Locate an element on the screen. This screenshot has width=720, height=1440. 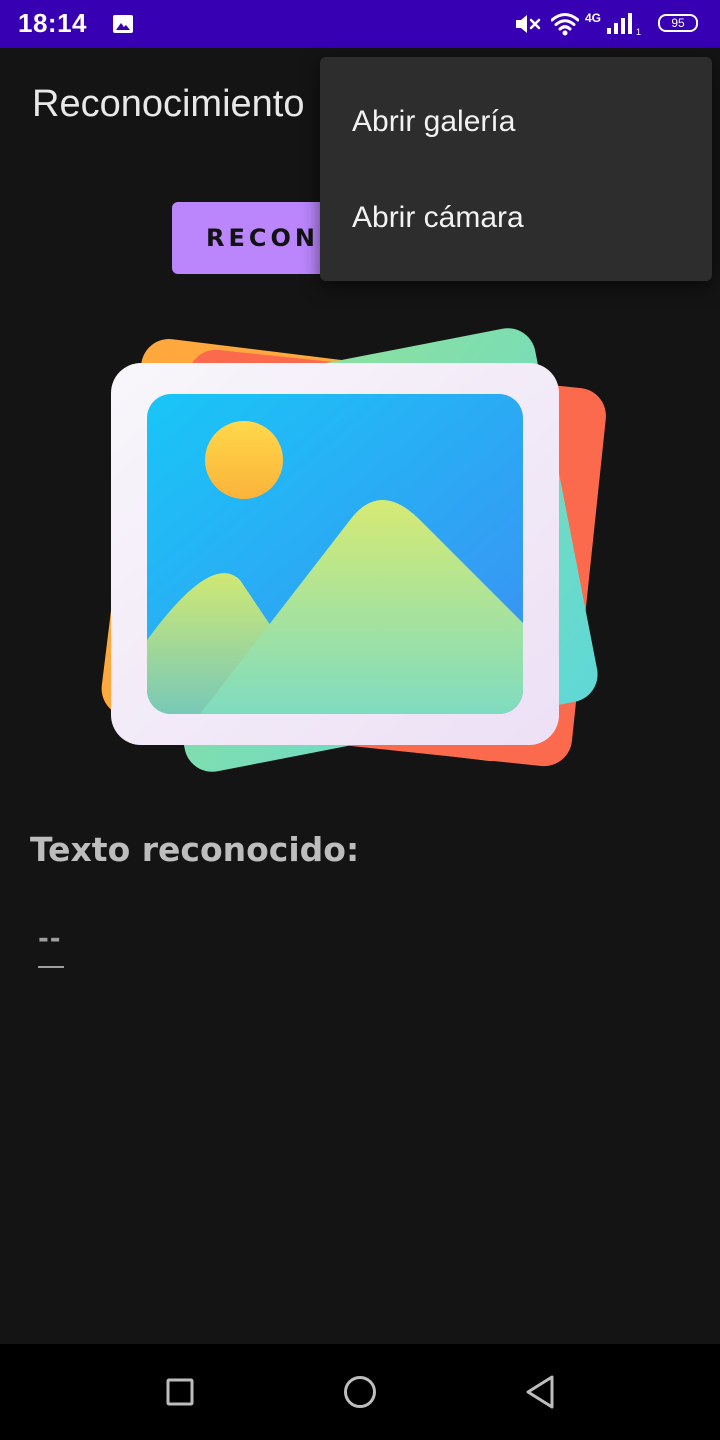
home-icon is located at coordinates (360, 1392).